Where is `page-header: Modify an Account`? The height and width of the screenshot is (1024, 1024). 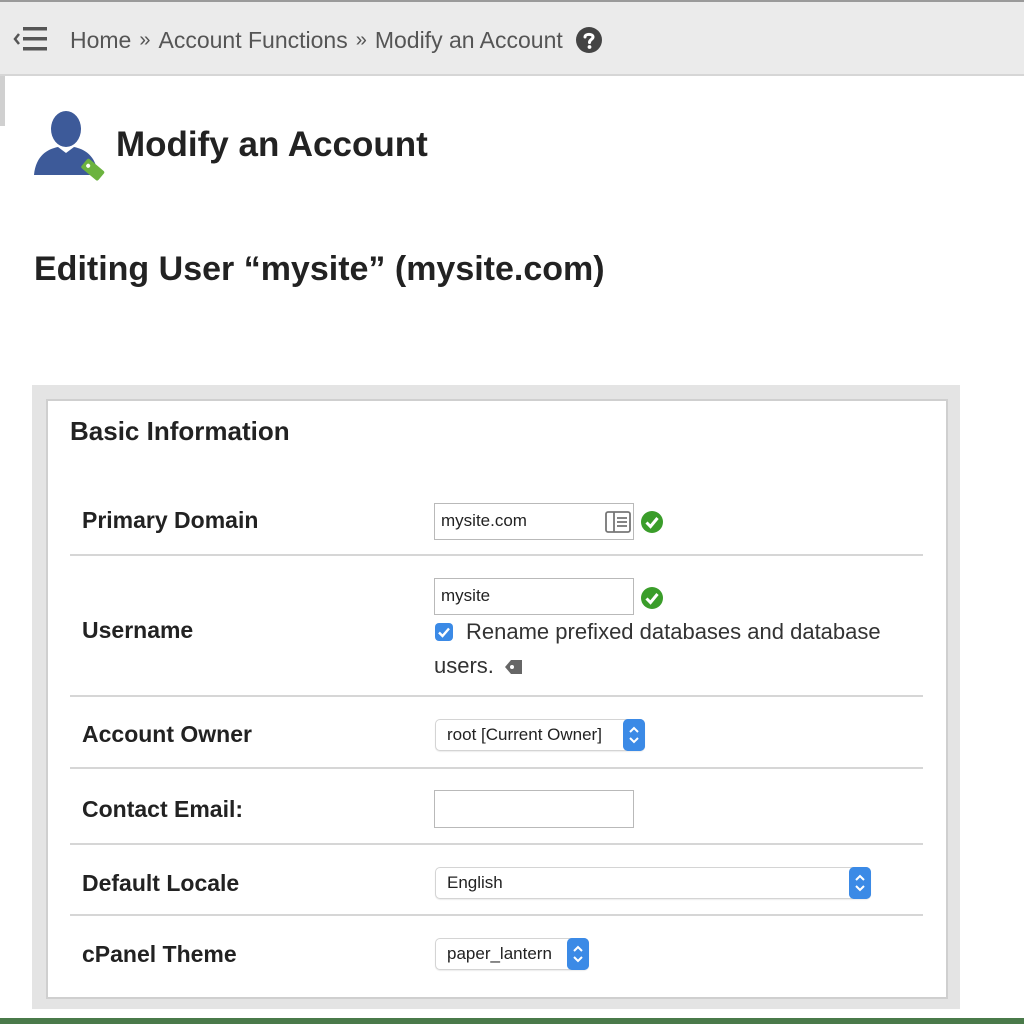
page-header: Modify an Account is located at coordinates (230, 145).